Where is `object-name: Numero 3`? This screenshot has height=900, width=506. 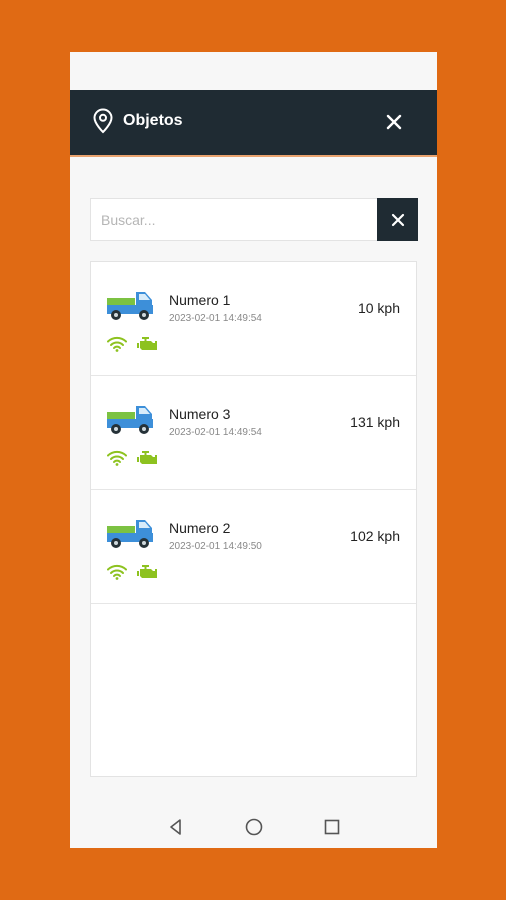
object-name: Numero 3 is located at coordinates (200, 414).